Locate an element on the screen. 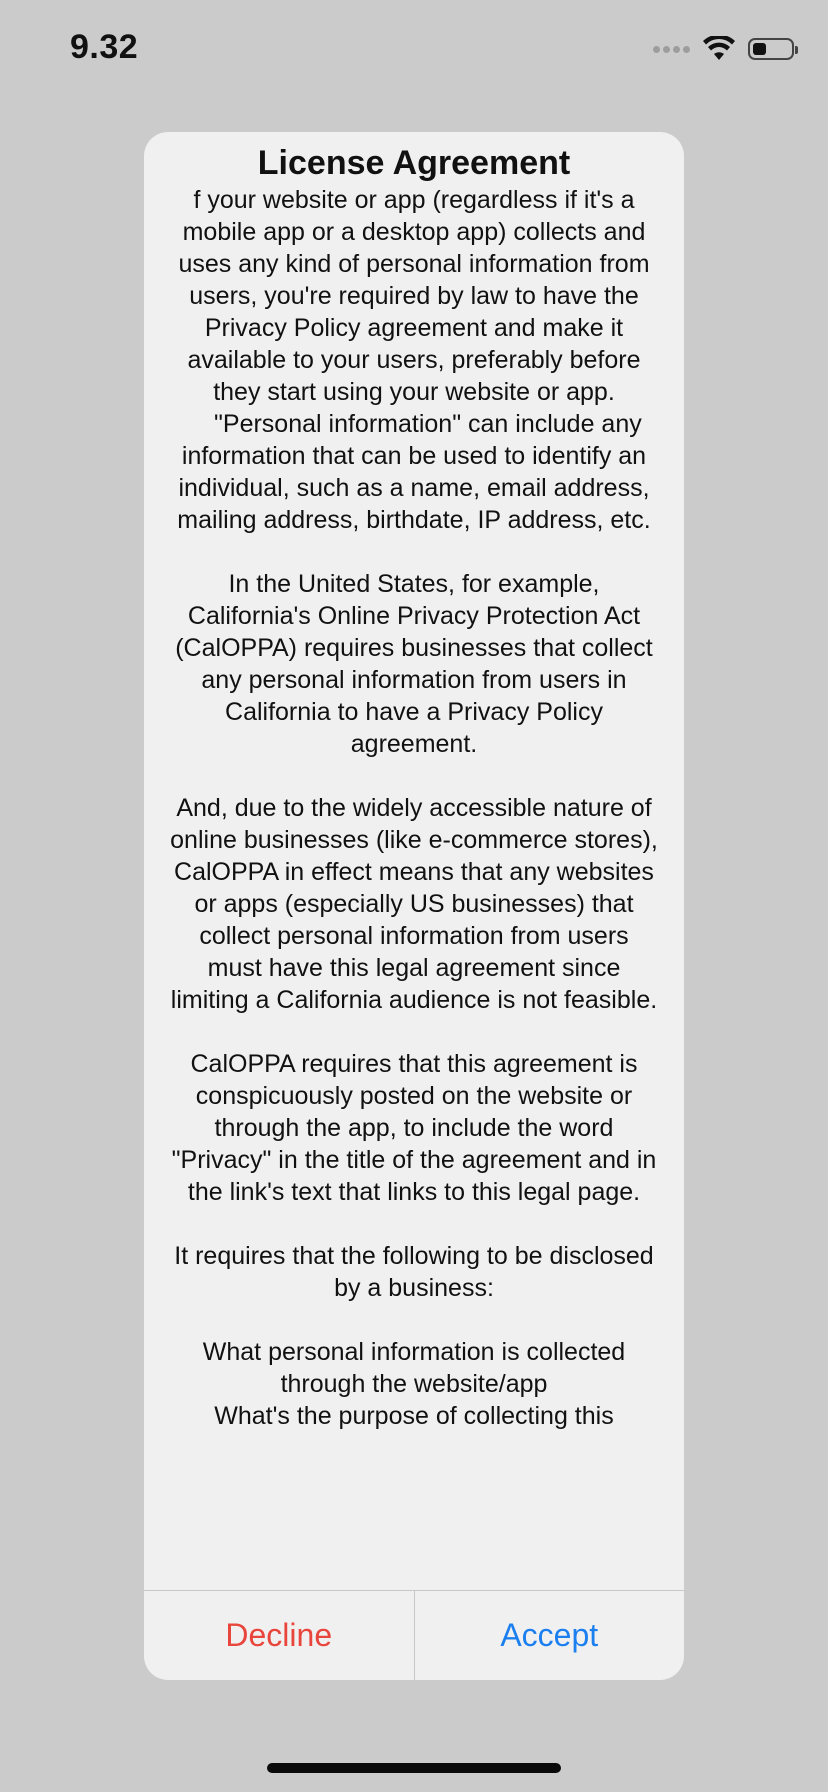 This screenshot has width=828, height=1792. decline-button: Decline is located at coordinates (279, 1635).